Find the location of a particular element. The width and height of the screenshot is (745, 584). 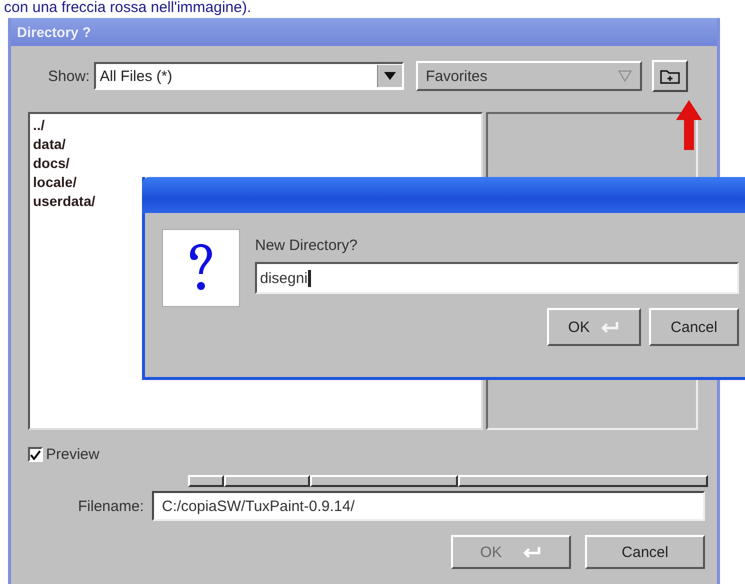

ok-button: OK is located at coordinates (594, 327).